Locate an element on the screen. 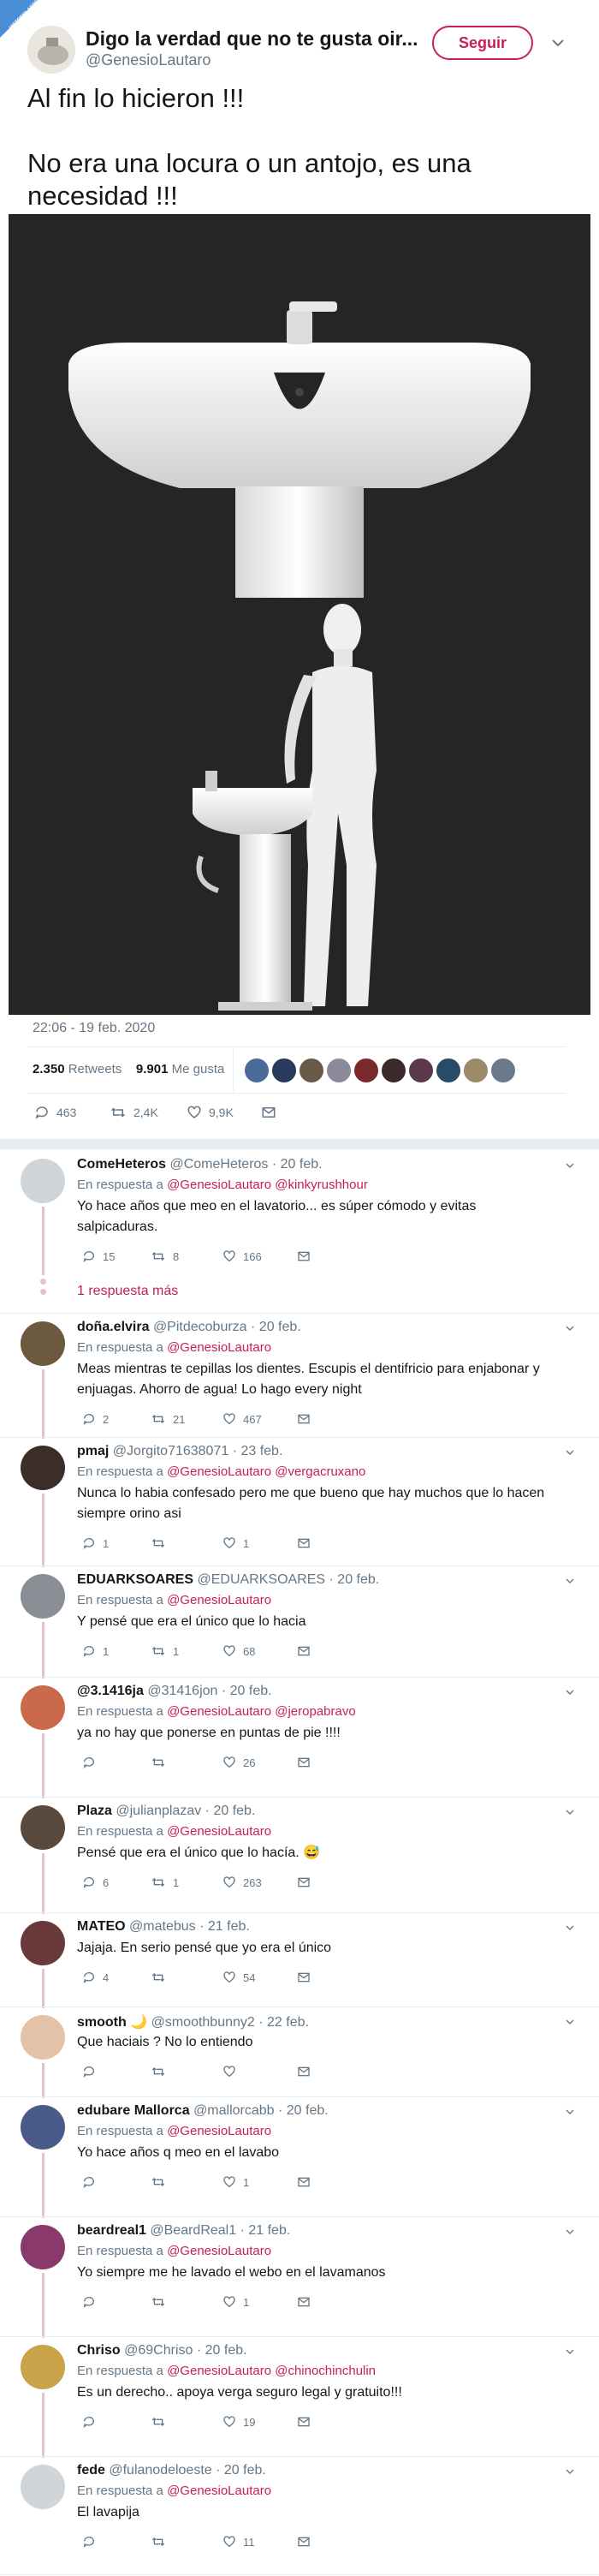  reply-author-handle: @mallorcabb is located at coordinates (234, 2110).